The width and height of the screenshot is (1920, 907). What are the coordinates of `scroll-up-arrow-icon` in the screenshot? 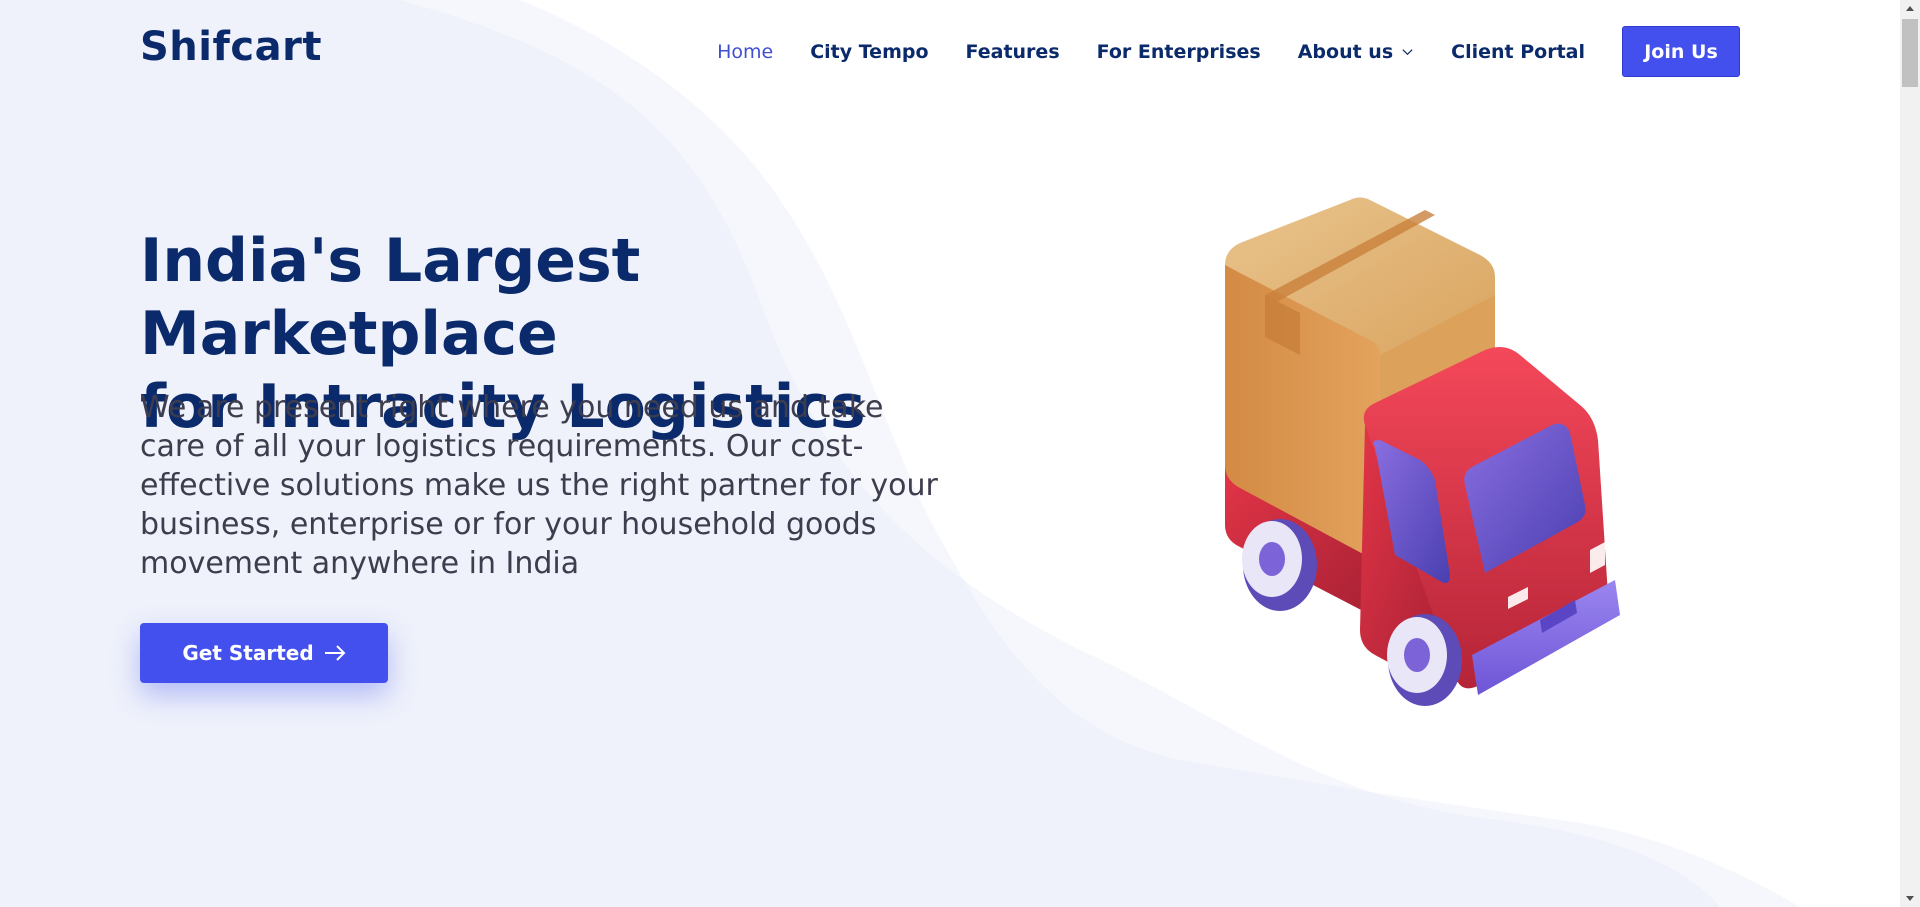 It's located at (1910, 8).